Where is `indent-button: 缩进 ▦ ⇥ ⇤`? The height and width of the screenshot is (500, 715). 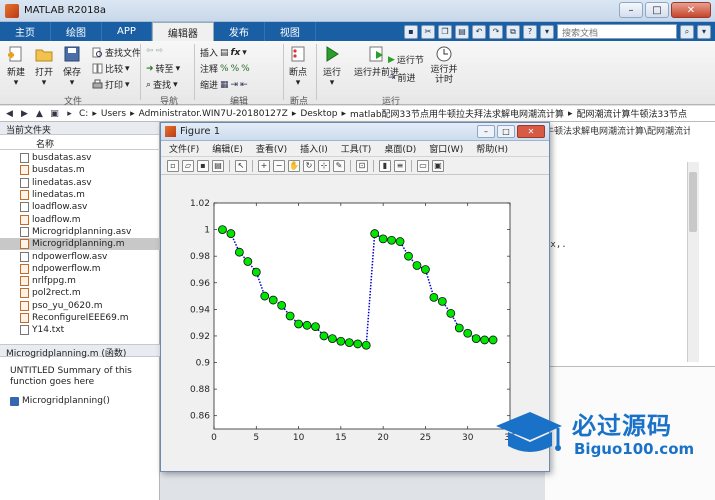 indent-button: 缩进 ▦ ⇥ ⇤ is located at coordinates (224, 85).